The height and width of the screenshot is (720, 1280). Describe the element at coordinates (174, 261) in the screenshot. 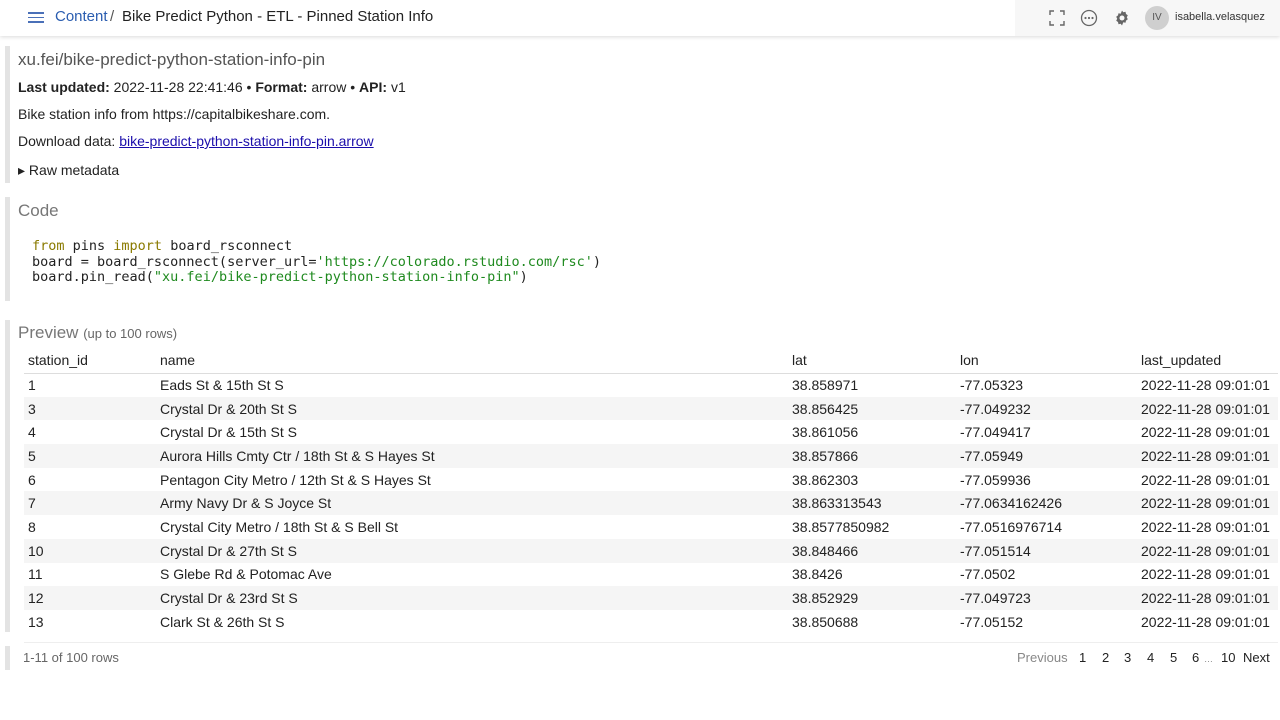

I see `code-text: board = board_rsconnect(server_url=` at that location.